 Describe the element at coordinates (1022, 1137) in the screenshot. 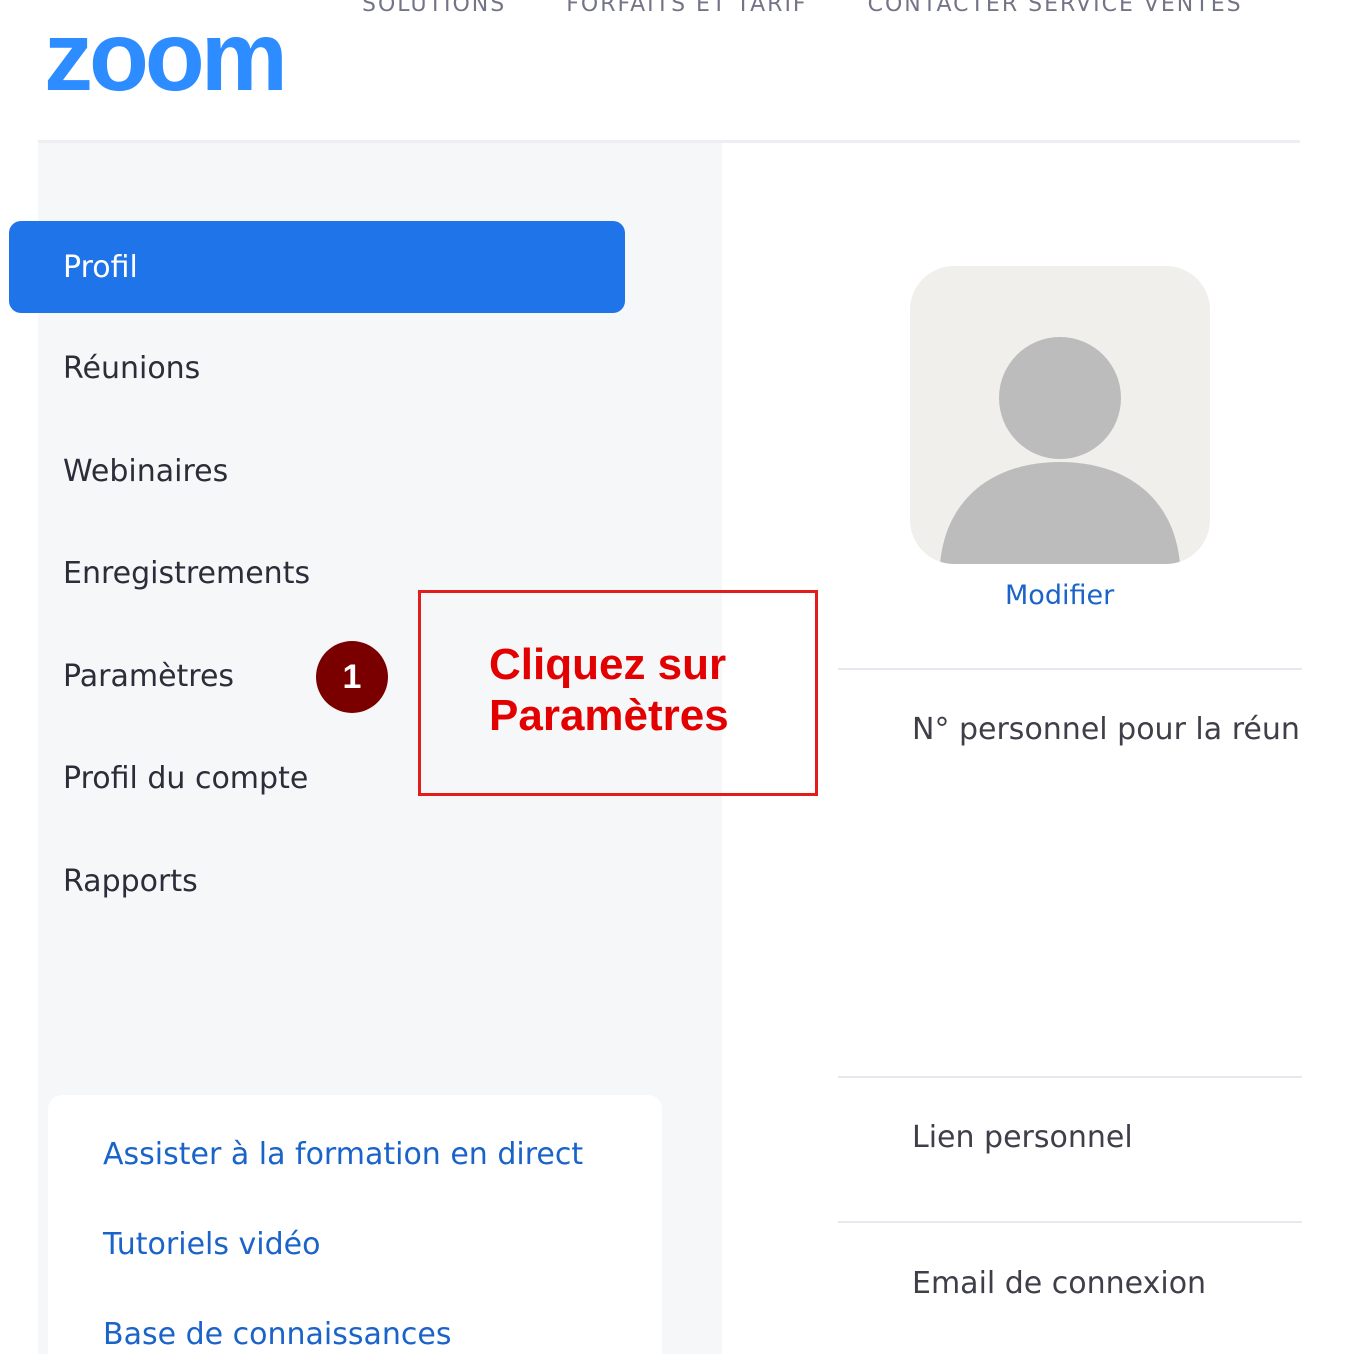

I see `personal-link-label: Lien personnel` at that location.